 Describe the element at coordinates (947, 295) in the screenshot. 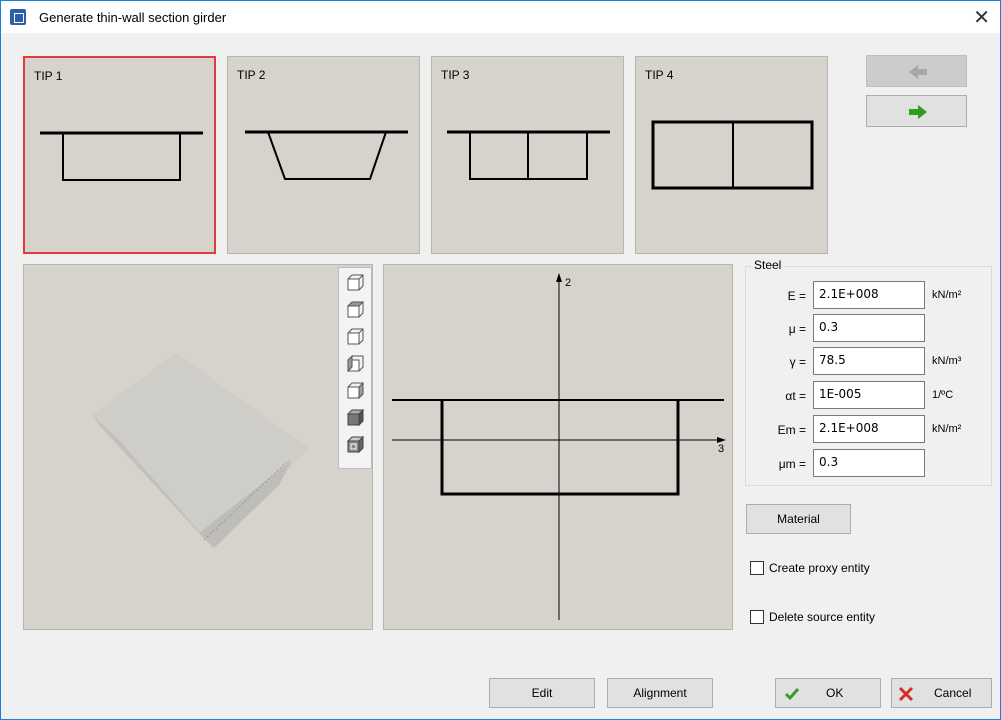

I see `e-unit: kN/m²` at that location.